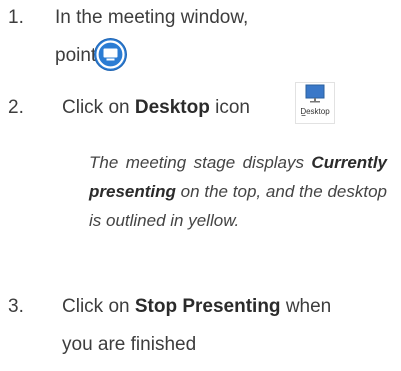 The image size is (401, 371). Describe the element at coordinates (207, 306) in the screenshot. I see `stop-presenting-label: Stop Presenting` at that location.